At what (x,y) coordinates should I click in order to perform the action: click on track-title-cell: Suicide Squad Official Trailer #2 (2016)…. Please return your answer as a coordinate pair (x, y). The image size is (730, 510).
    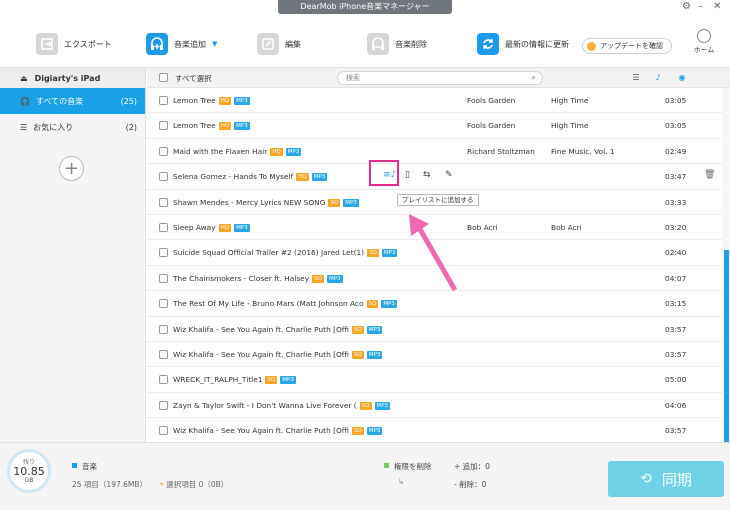
    Looking at the image, I should click on (285, 253).